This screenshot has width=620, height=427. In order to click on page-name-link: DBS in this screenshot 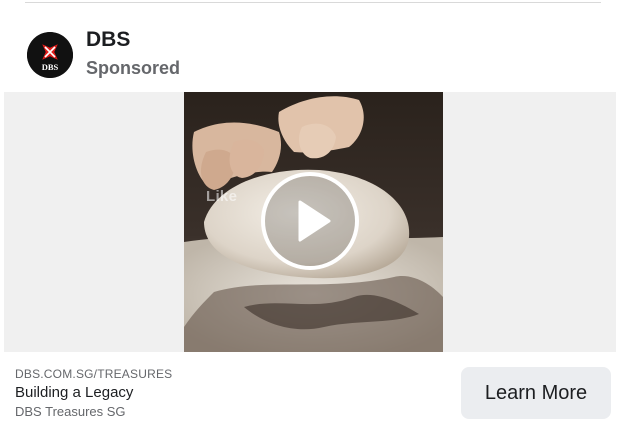, I will do `click(108, 40)`.